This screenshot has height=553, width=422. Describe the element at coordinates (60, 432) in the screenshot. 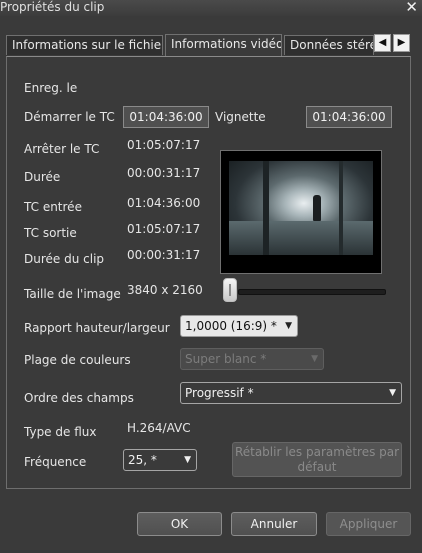

I see `stream-type-label: Type de flux` at that location.